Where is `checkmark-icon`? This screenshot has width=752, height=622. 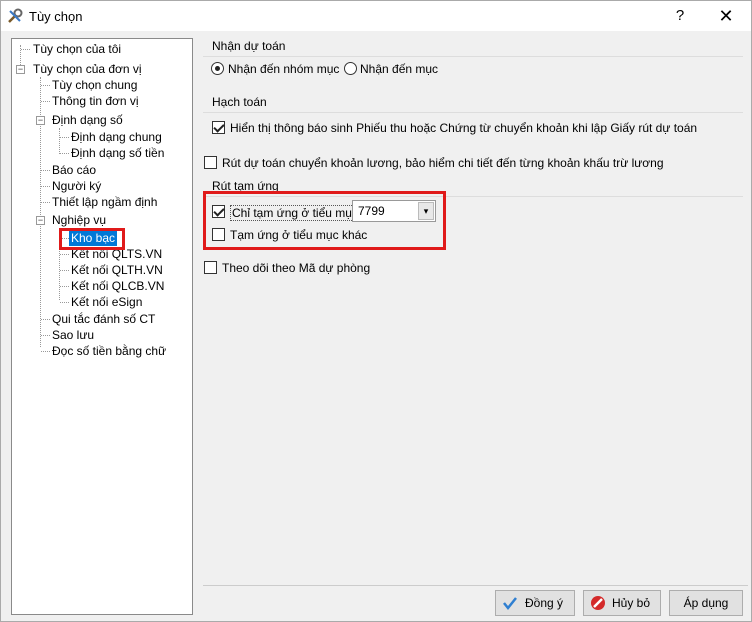
checkmark-icon is located at coordinates (510, 604).